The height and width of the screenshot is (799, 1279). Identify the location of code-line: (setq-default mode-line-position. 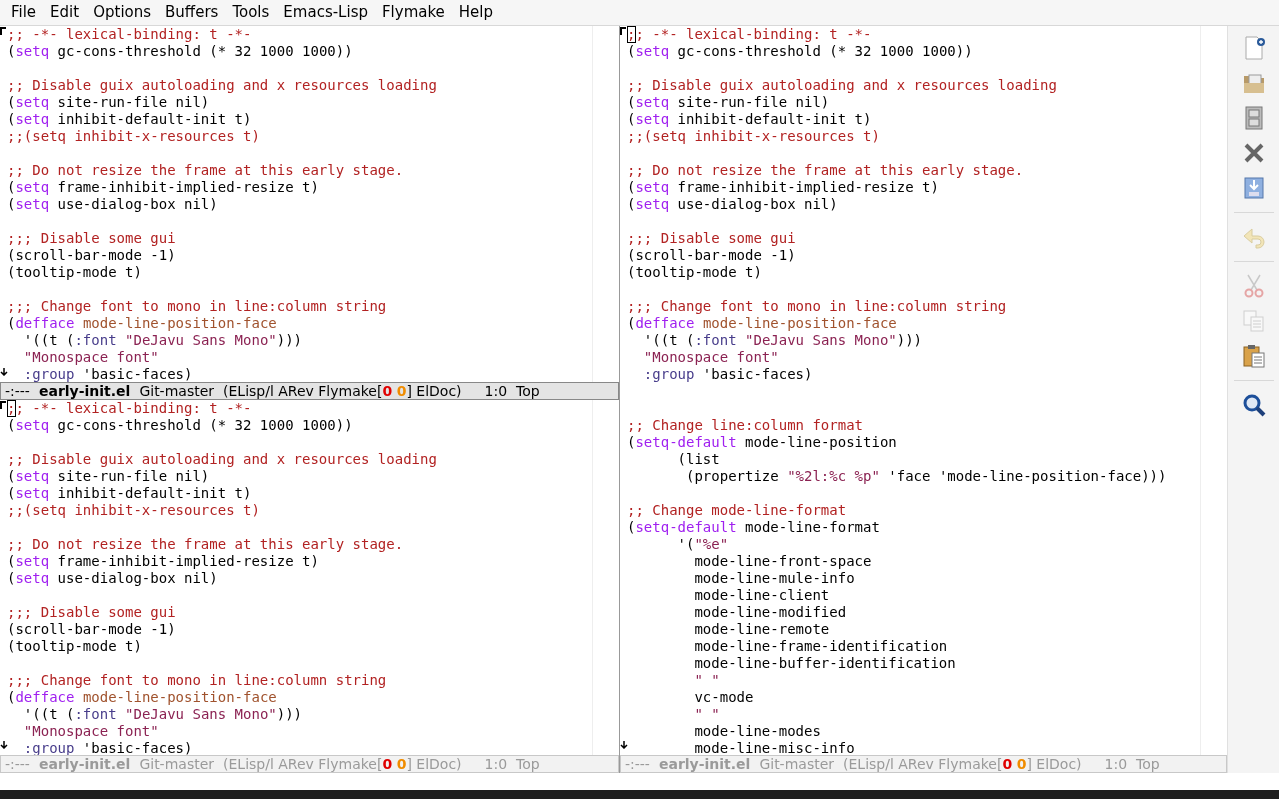
(762, 442).